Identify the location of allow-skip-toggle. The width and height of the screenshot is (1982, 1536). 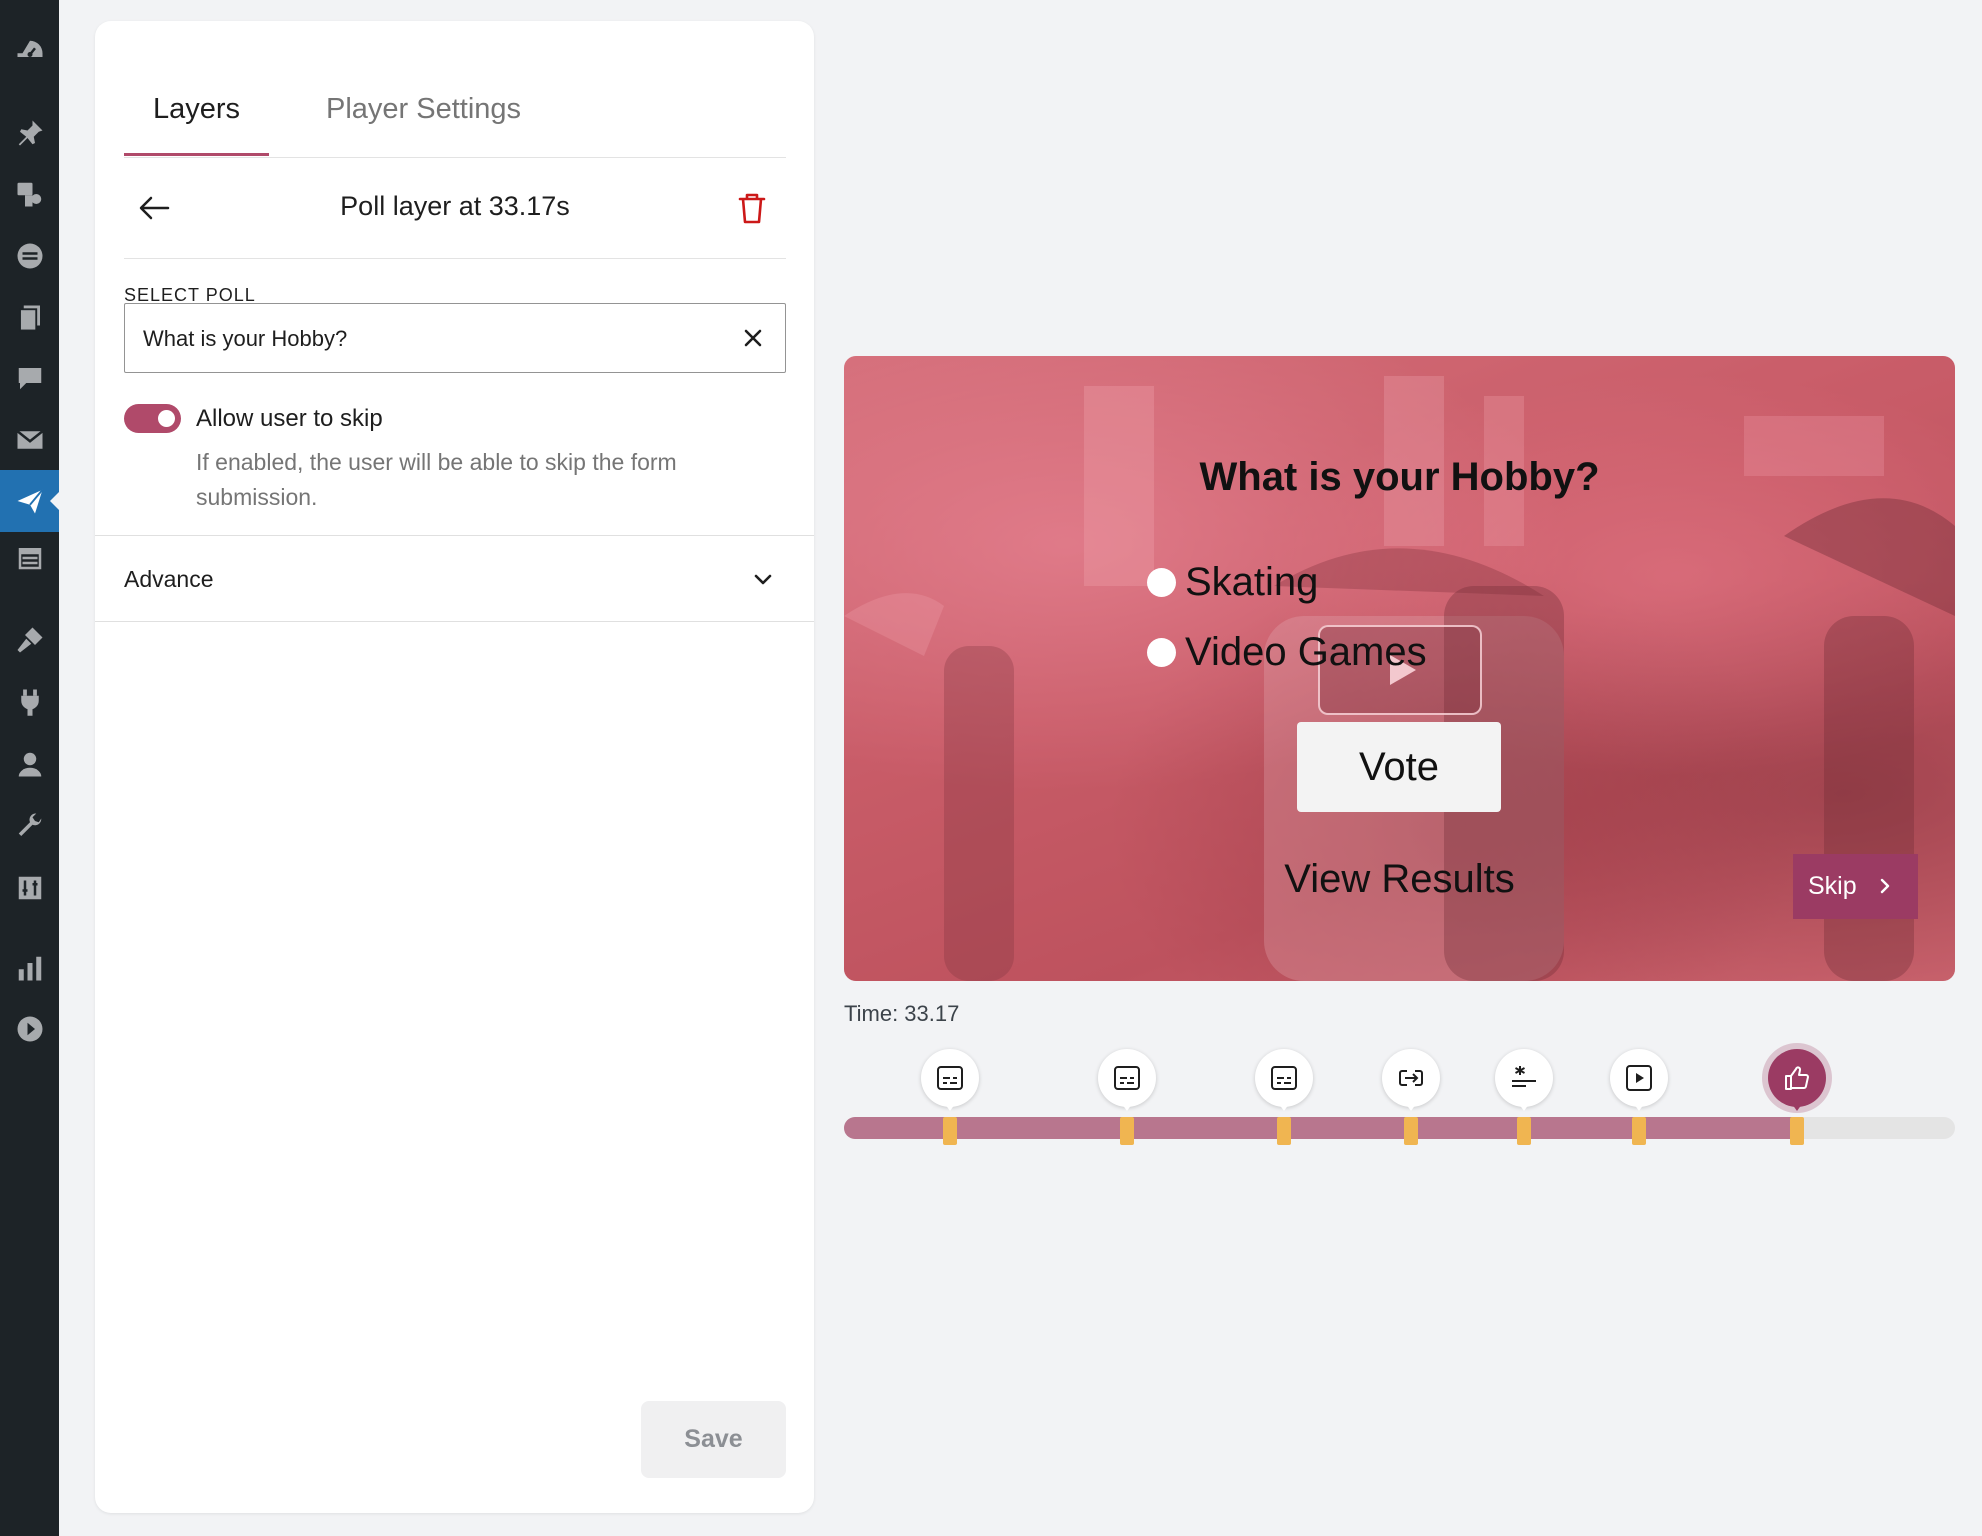
(152, 418).